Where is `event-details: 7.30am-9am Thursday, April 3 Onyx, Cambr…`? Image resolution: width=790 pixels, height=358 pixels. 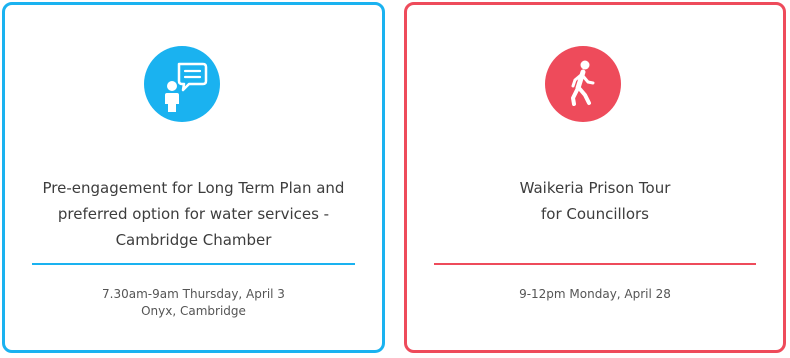 event-details: 7.30am-9am Thursday, April 3 Onyx, Cambr… is located at coordinates (193, 303).